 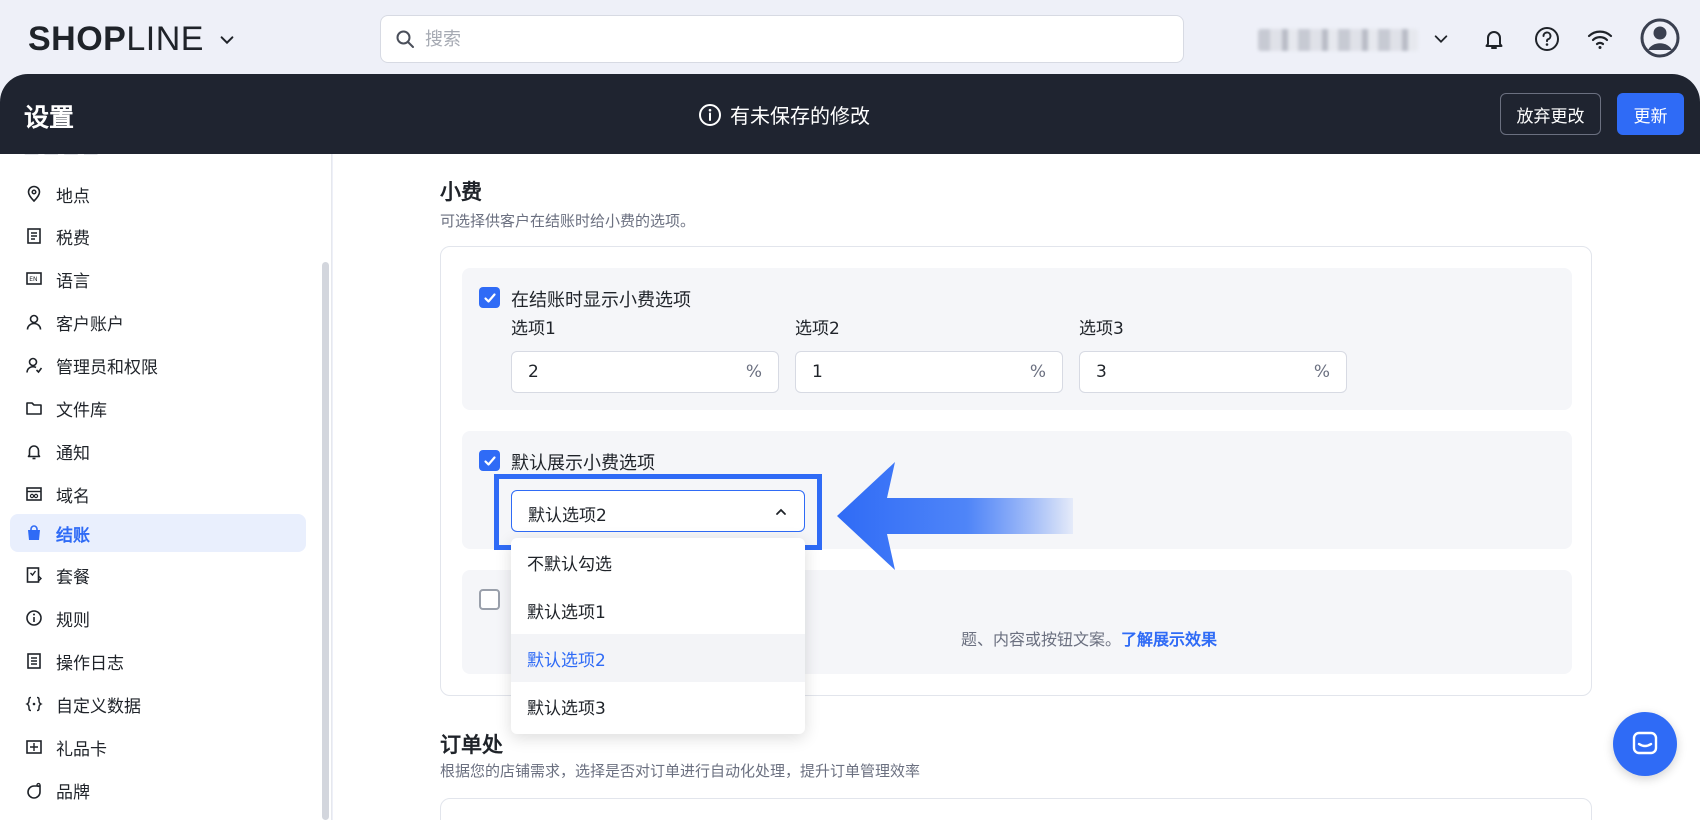 What do you see at coordinates (73, 281) in the screenshot?
I see `sidebar-item-label: 语言` at bounding box center [73, 281].